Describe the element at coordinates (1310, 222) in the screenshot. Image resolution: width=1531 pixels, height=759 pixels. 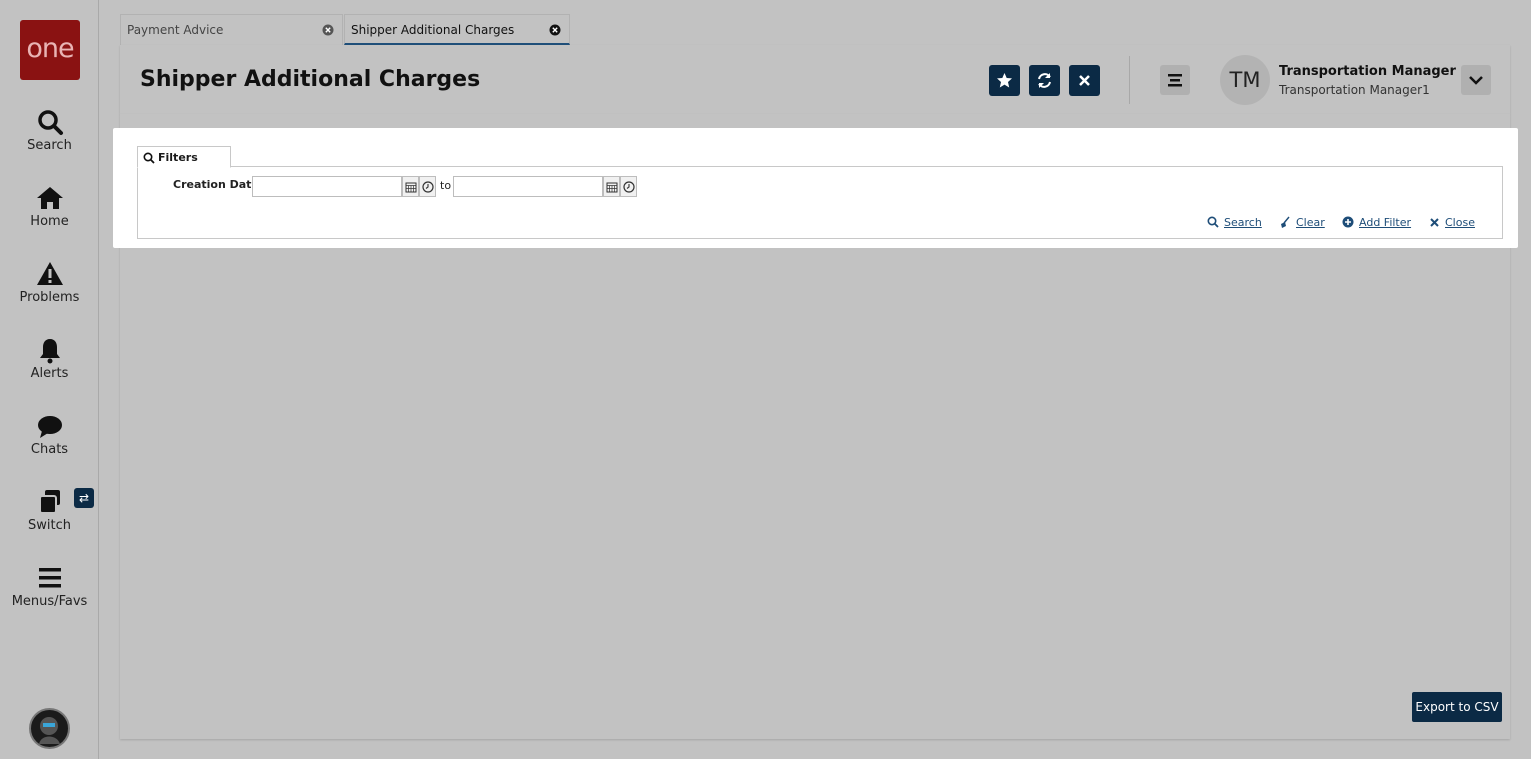
I see `filter-clear-label: Clear` at that location.